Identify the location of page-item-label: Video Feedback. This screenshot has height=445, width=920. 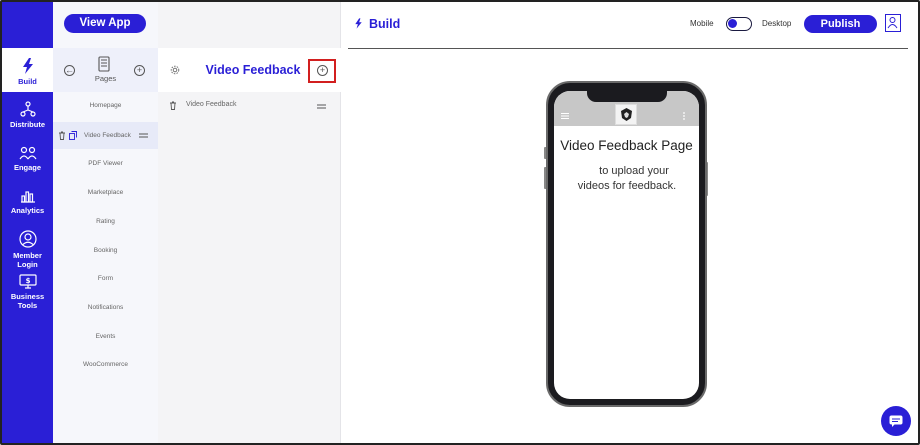
(107, 135).